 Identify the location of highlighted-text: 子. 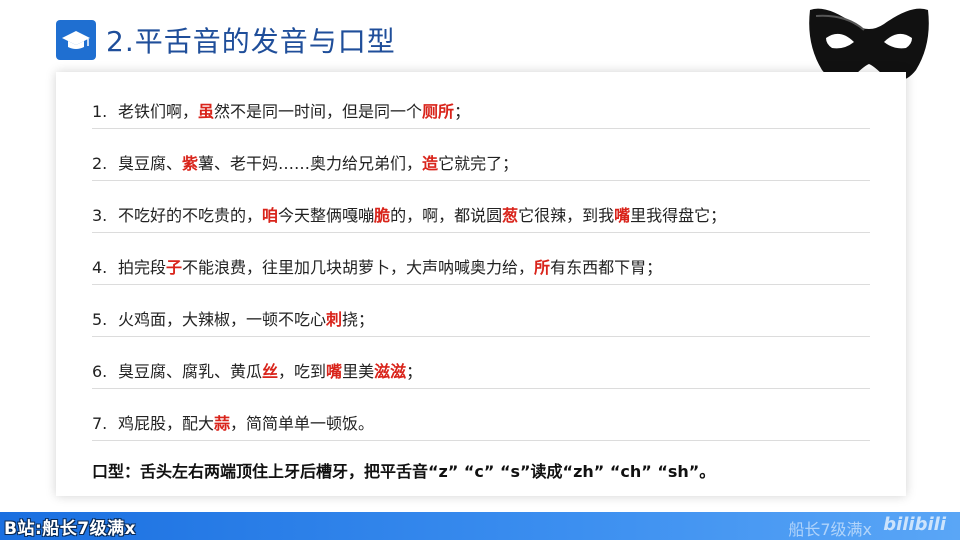
(174, 267).